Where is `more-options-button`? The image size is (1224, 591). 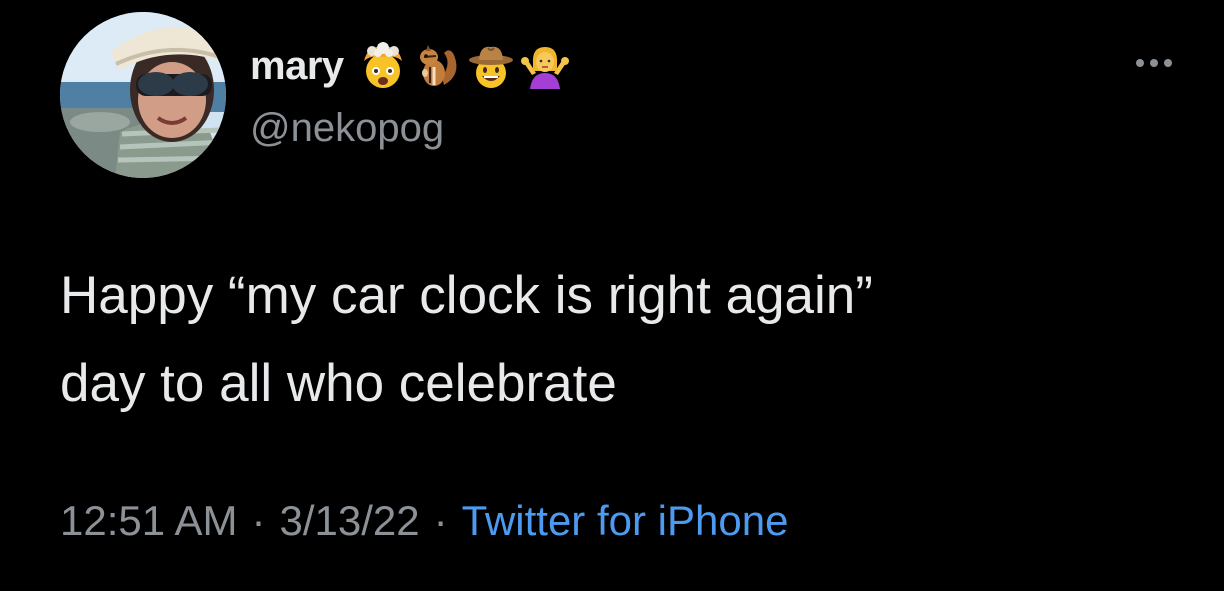 more-options-button is located at coordinates (1154, 63).